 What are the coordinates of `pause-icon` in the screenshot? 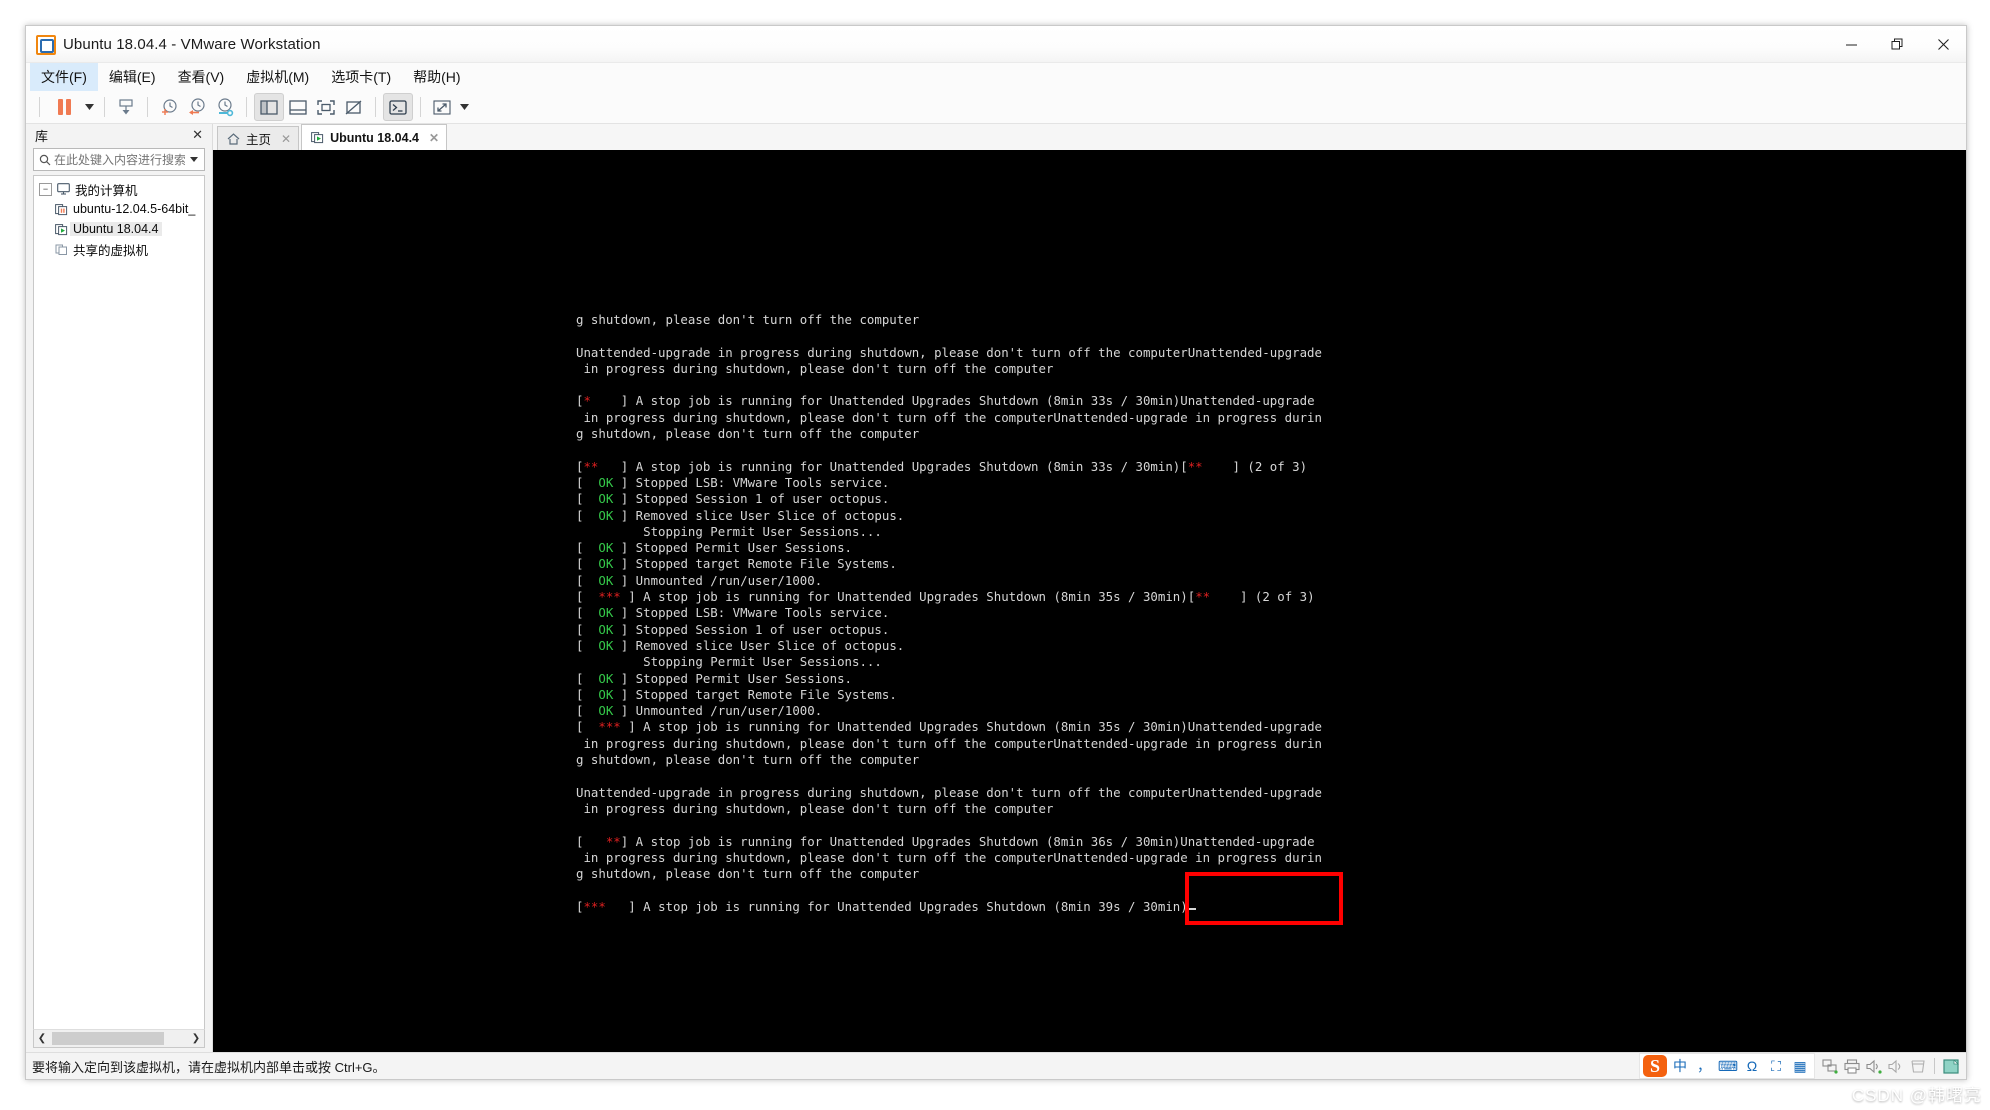 It's located at (64, 107).